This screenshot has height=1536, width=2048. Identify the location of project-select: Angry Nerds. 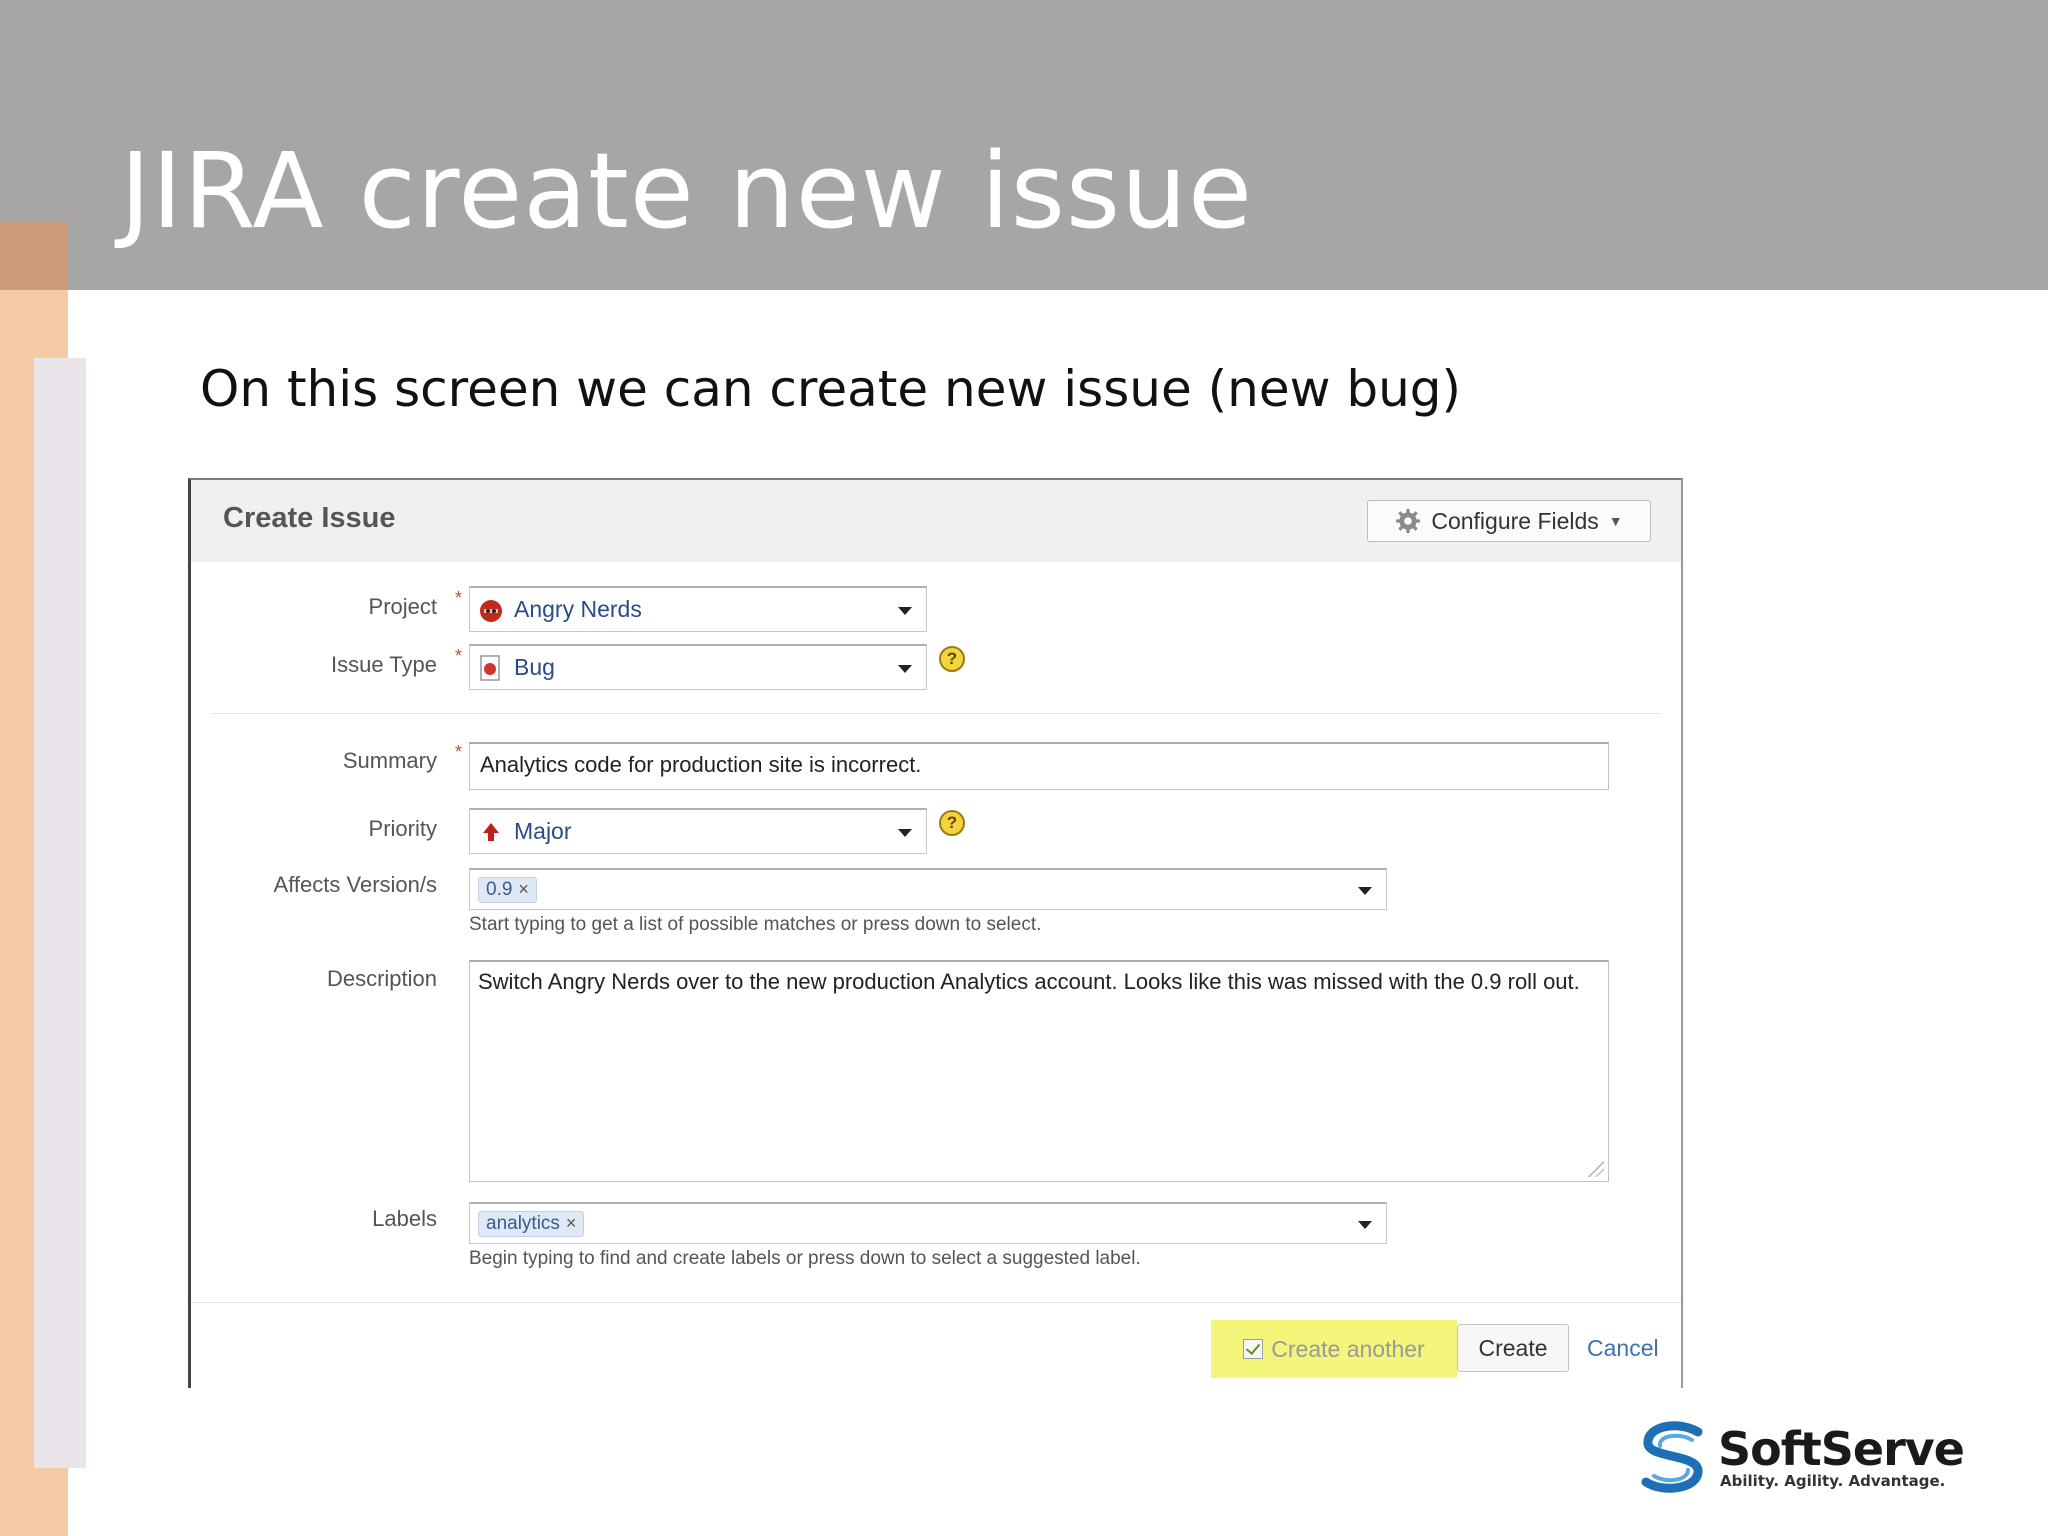
(698, 609).